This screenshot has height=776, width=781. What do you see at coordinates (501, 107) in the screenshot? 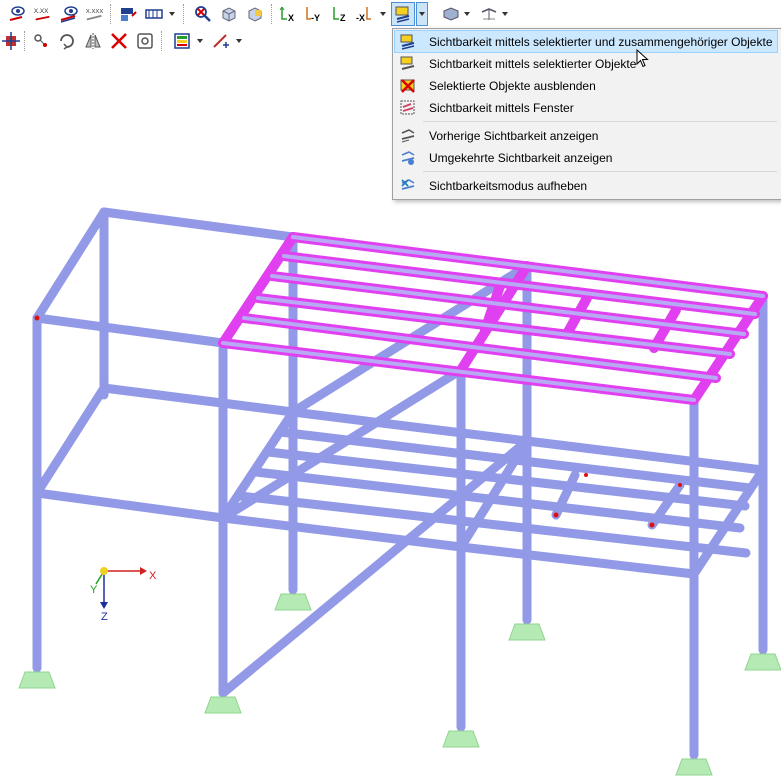
I see `menu-item-label: Sichtbarkeit mittels Fenster` at bounding box center [501, 107].